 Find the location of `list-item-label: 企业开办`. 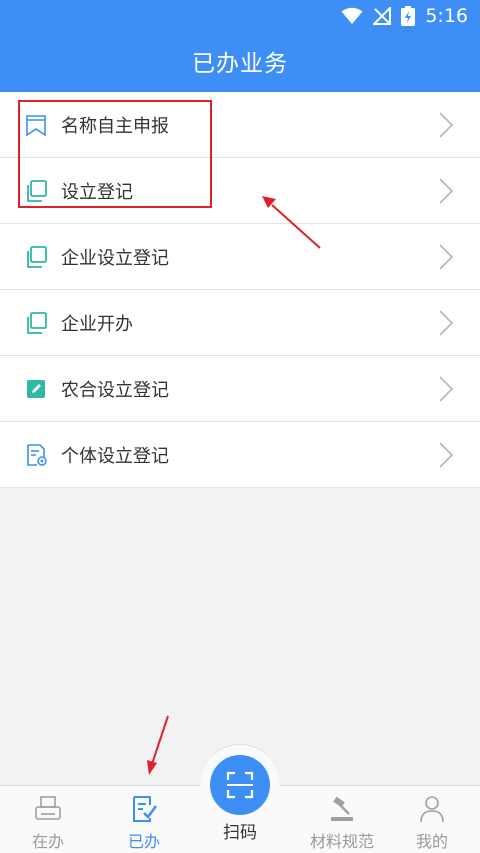

list-item-label: 企业开办 is located at coordinates (97, 324).